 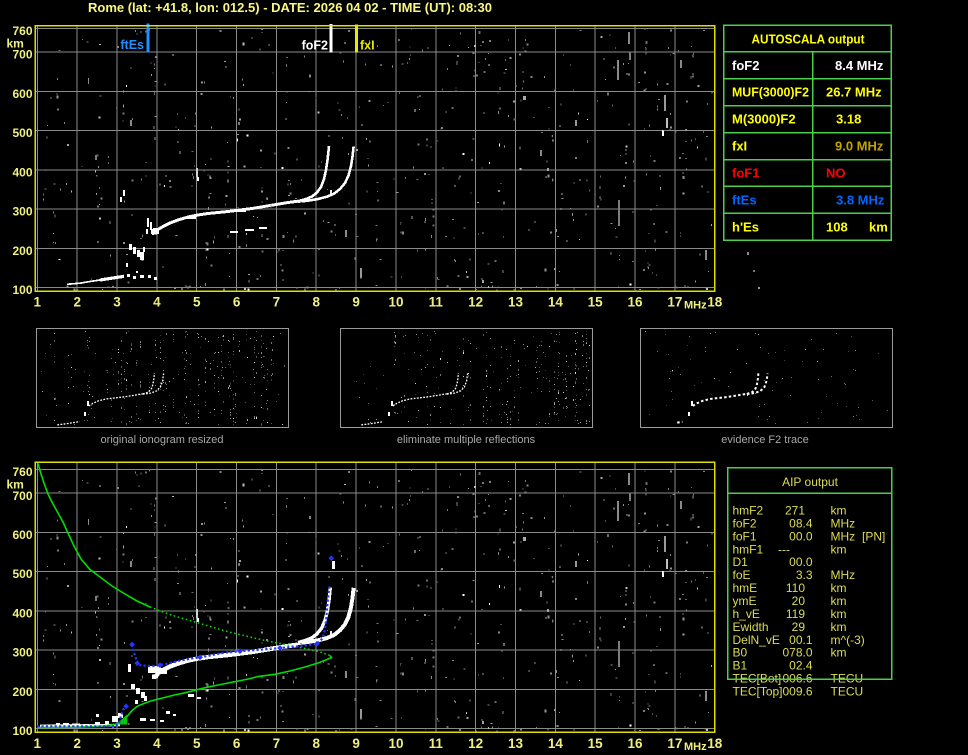 What do you see at coordinates (197, 302) in the screenshot?
I see `svg-text: 5` at bounding box center [197, 302].